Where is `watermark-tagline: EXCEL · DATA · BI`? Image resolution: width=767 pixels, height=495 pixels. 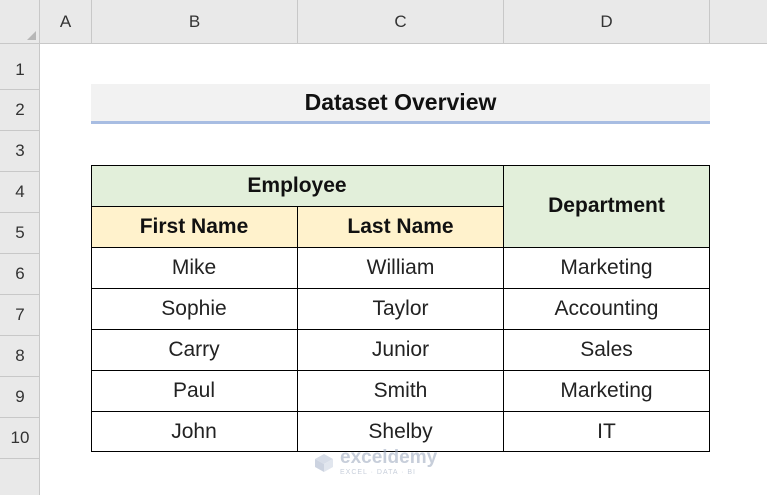 watermark-tagline: EXCEL · DATA · BI is located at coordinates (378, 472).